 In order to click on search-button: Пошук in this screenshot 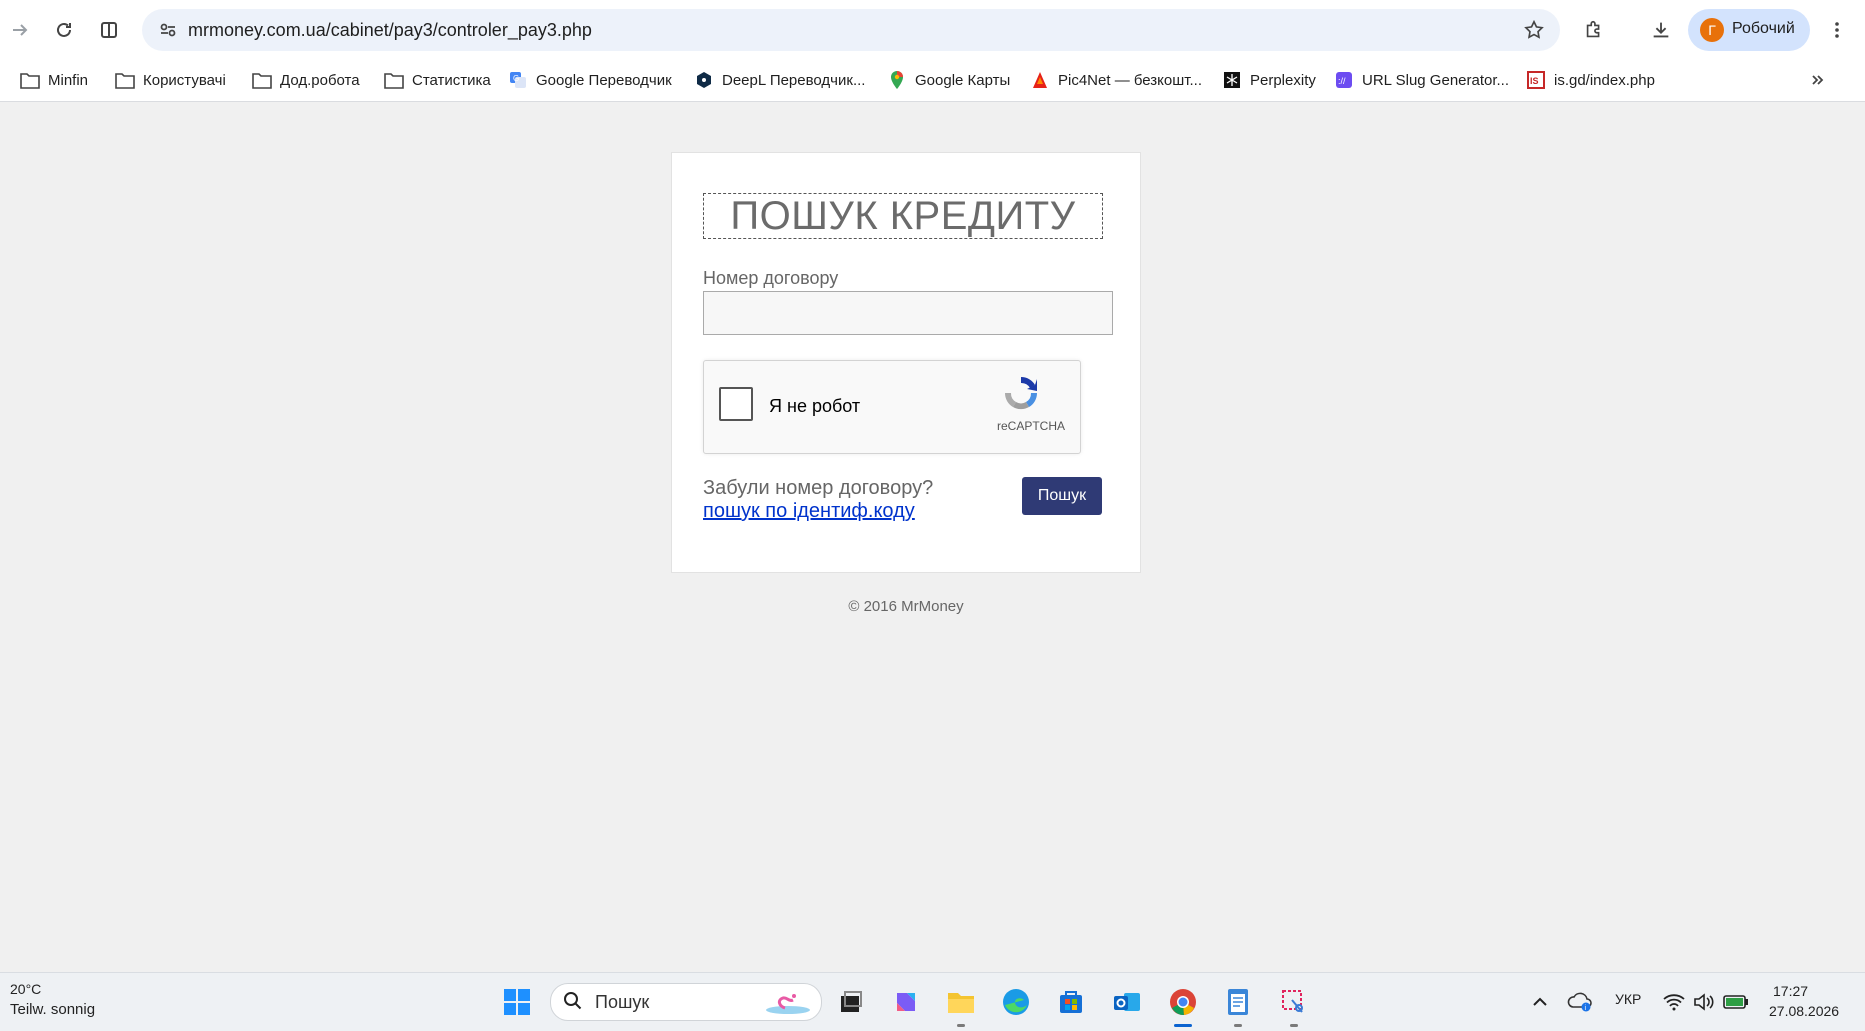, I will do `click(1062, 496)`.